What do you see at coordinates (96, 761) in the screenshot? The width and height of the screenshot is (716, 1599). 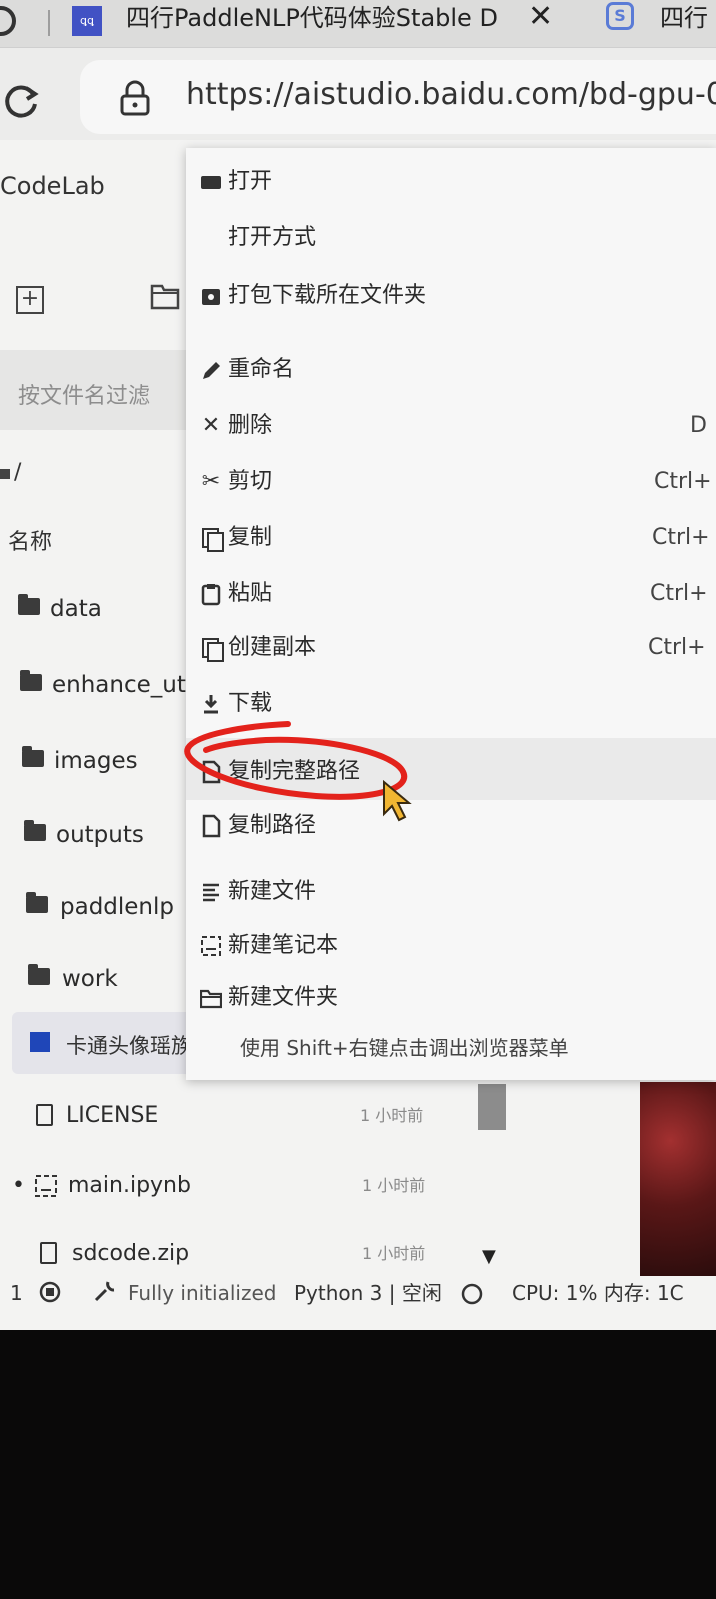 I see `folder-label: images` at bounding box center [96, 761].